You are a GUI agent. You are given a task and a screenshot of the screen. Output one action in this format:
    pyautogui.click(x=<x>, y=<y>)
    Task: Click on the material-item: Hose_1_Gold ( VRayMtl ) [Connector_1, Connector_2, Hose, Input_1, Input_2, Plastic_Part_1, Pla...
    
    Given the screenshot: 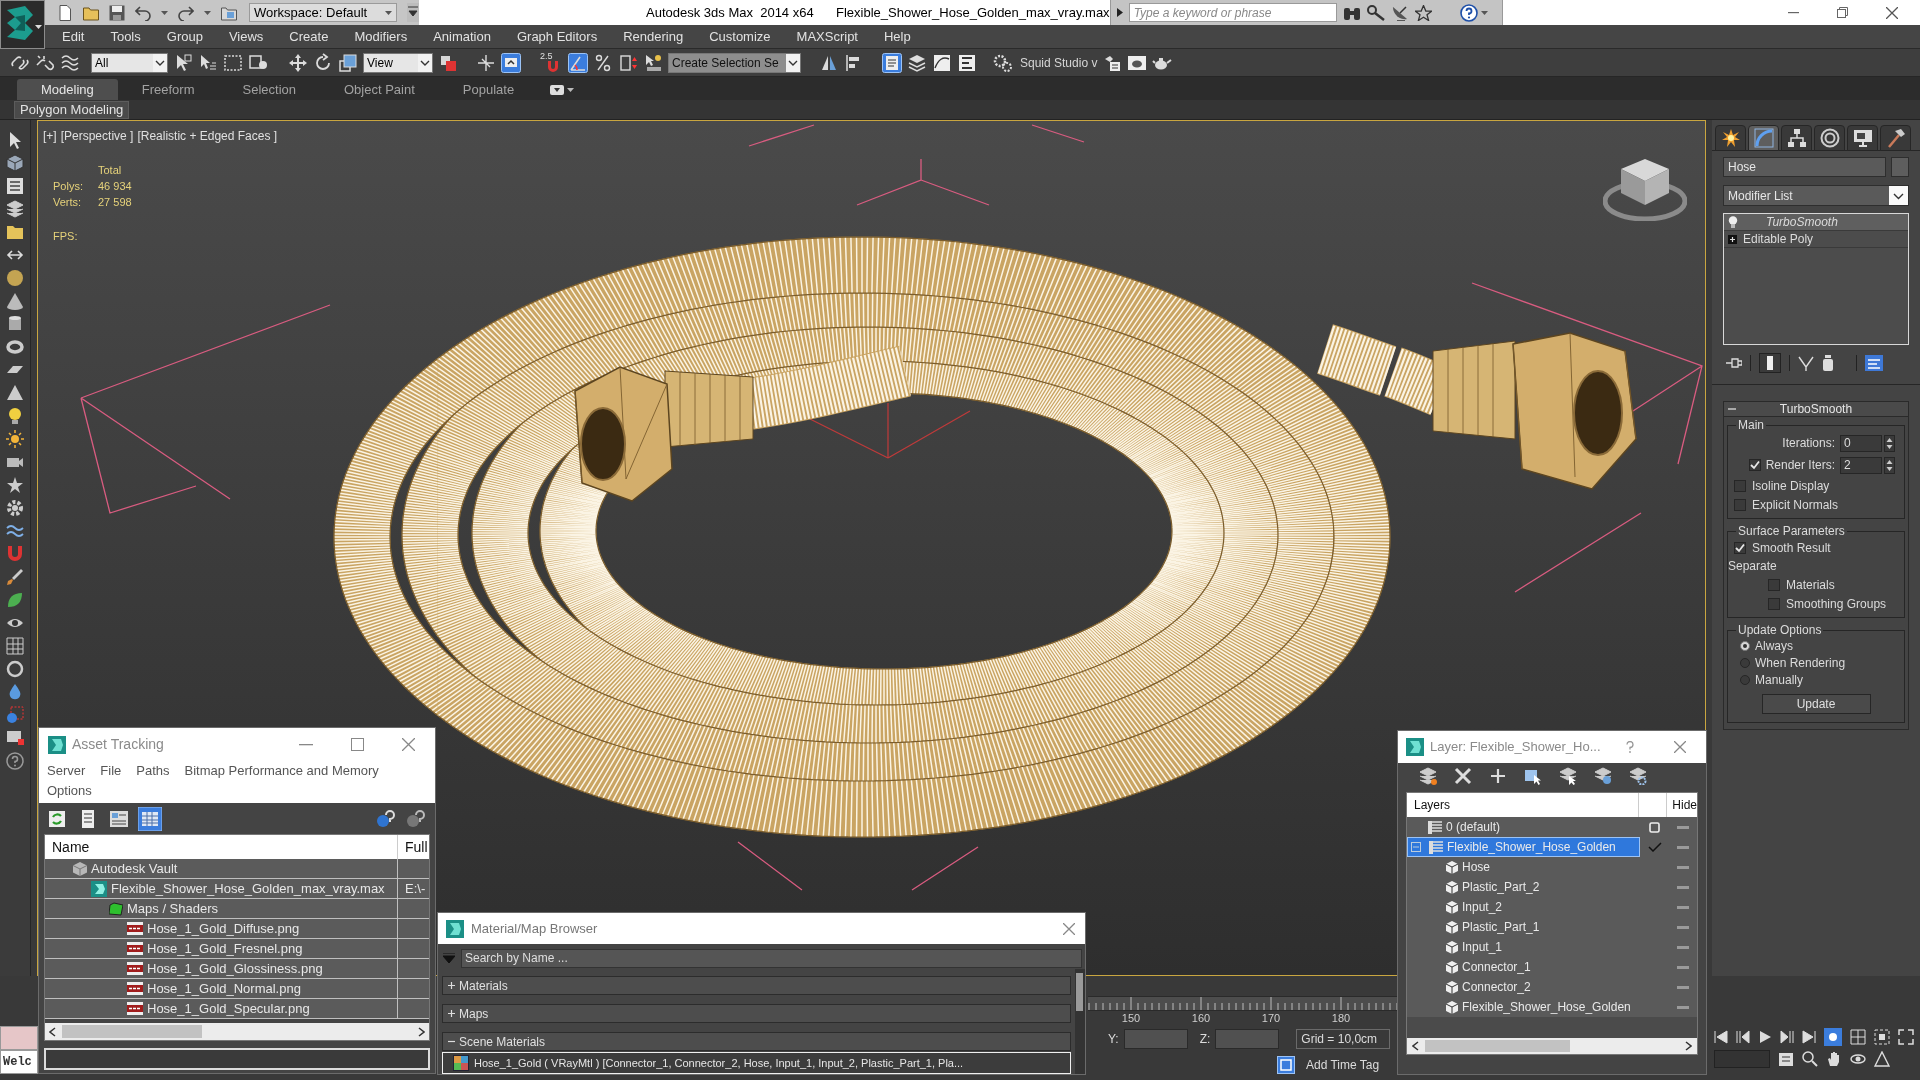 What is the action you would take?
    pyautogui.click(x=756, y=1063)
    